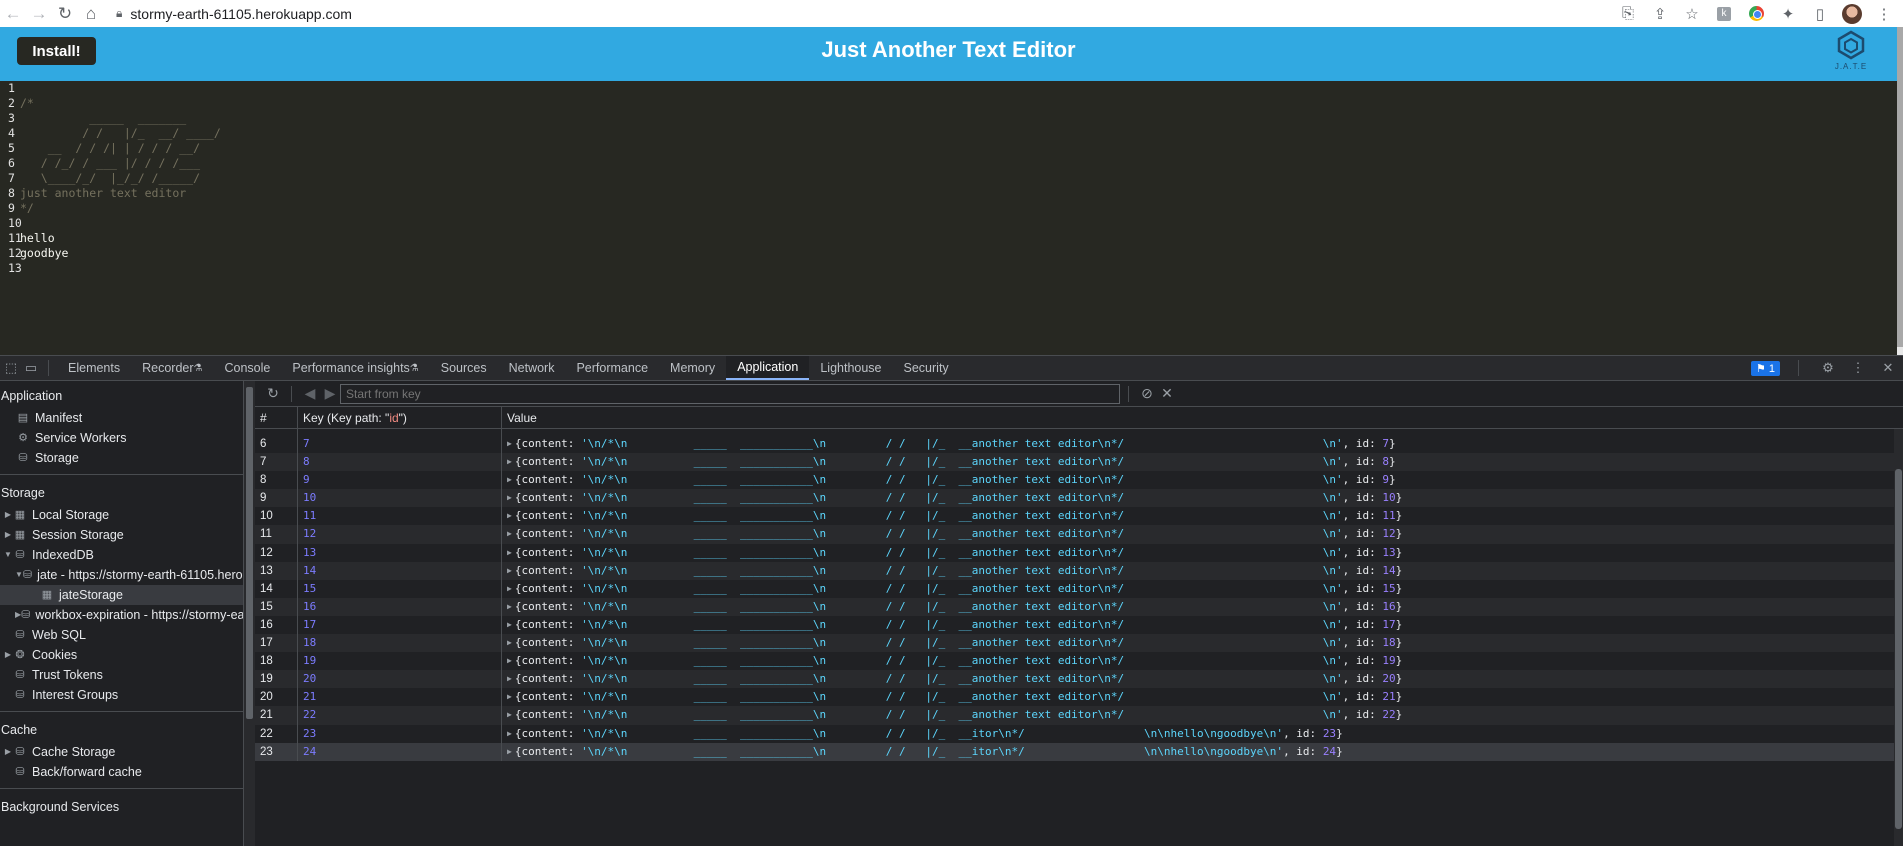 This screenshot has height=846, width=1903. Describe the element at coordinates (121, 655) in the screenshot. I see `sidebar-item-cookies: ▶ ❂ Cookies` at that location.